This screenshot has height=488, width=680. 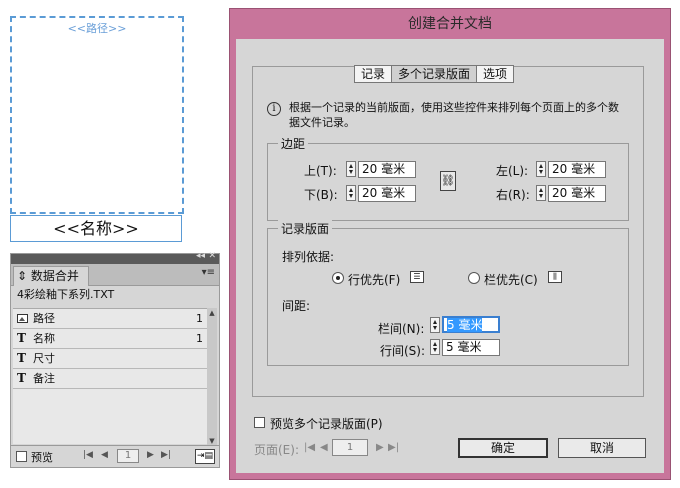 I want to click on page-label: 页面(E):, so click(x=276, y=450).